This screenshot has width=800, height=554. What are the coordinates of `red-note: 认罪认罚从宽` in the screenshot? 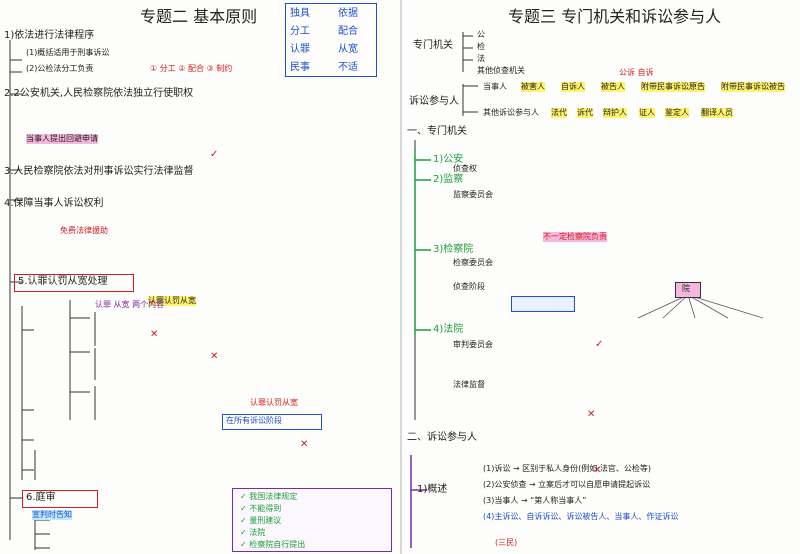 It's located at (274, 402).